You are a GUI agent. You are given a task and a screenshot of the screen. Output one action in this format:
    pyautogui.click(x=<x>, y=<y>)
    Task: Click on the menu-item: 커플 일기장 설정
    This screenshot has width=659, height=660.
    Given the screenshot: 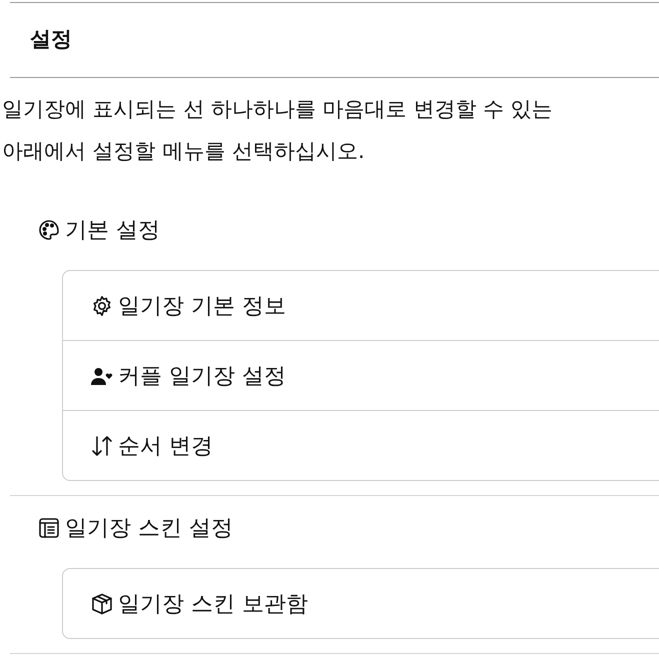 What is the action you would take?
    pyautogui.click(x=361, y=375)
    